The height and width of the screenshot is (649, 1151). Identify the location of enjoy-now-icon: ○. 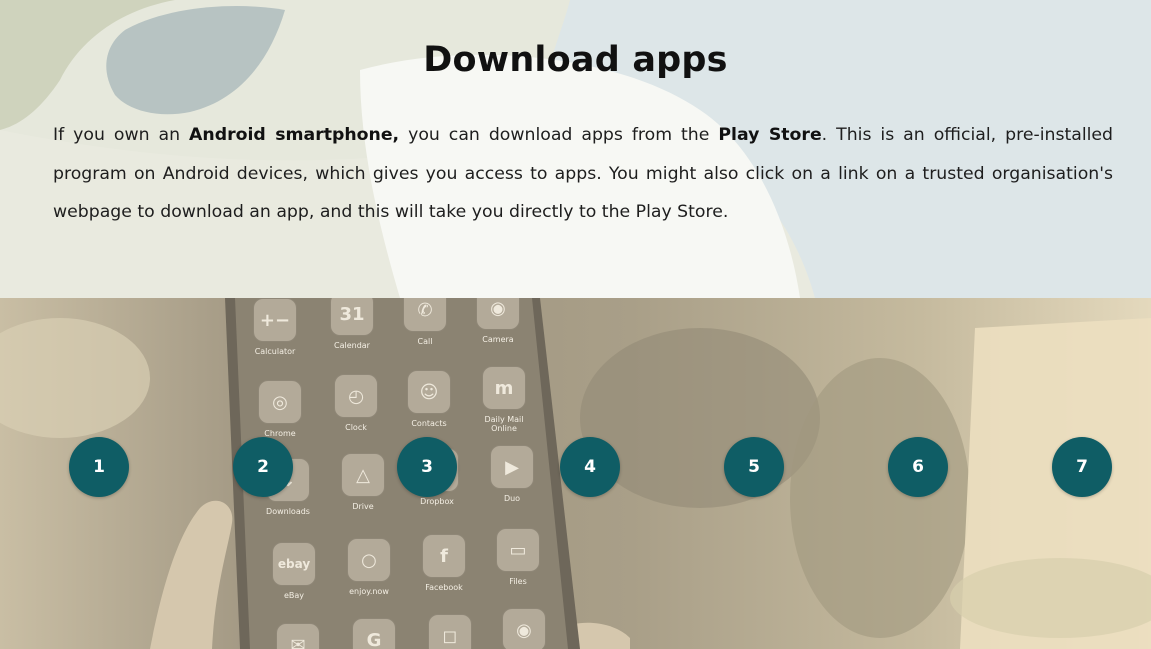
(369, 560).